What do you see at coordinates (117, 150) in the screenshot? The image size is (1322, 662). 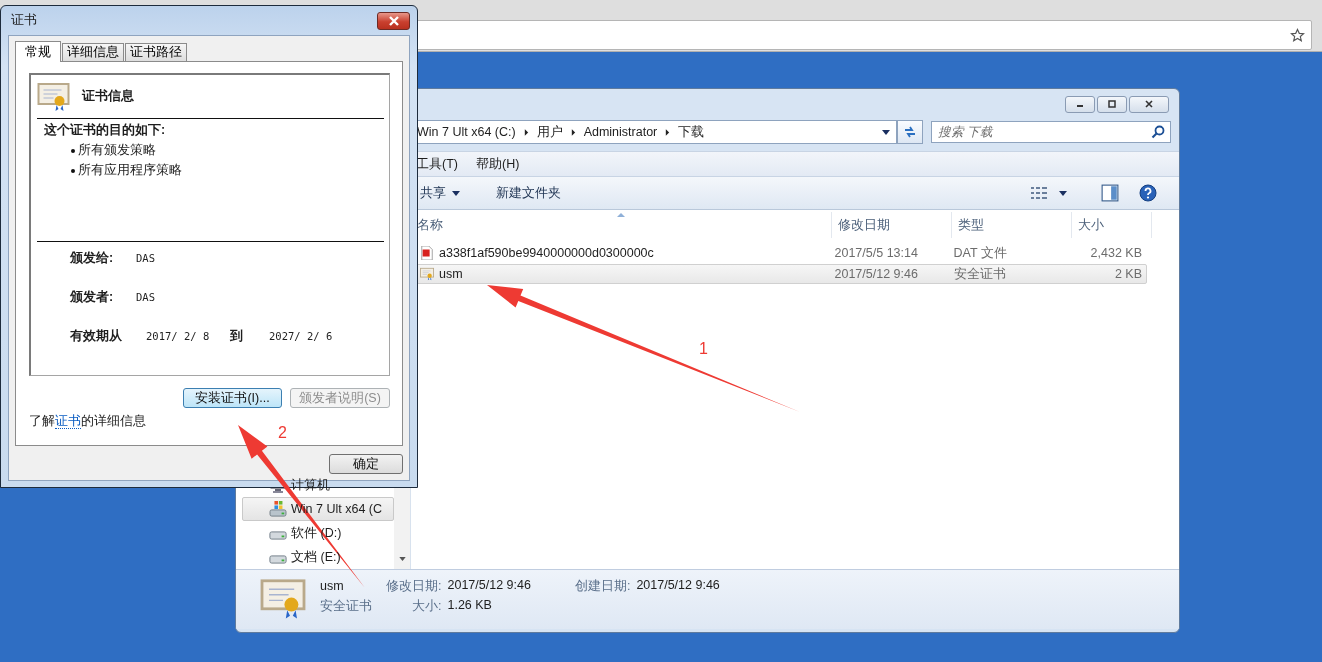 I see `purpose-item: 所有颁发策略` at bounding box center [117, 150].